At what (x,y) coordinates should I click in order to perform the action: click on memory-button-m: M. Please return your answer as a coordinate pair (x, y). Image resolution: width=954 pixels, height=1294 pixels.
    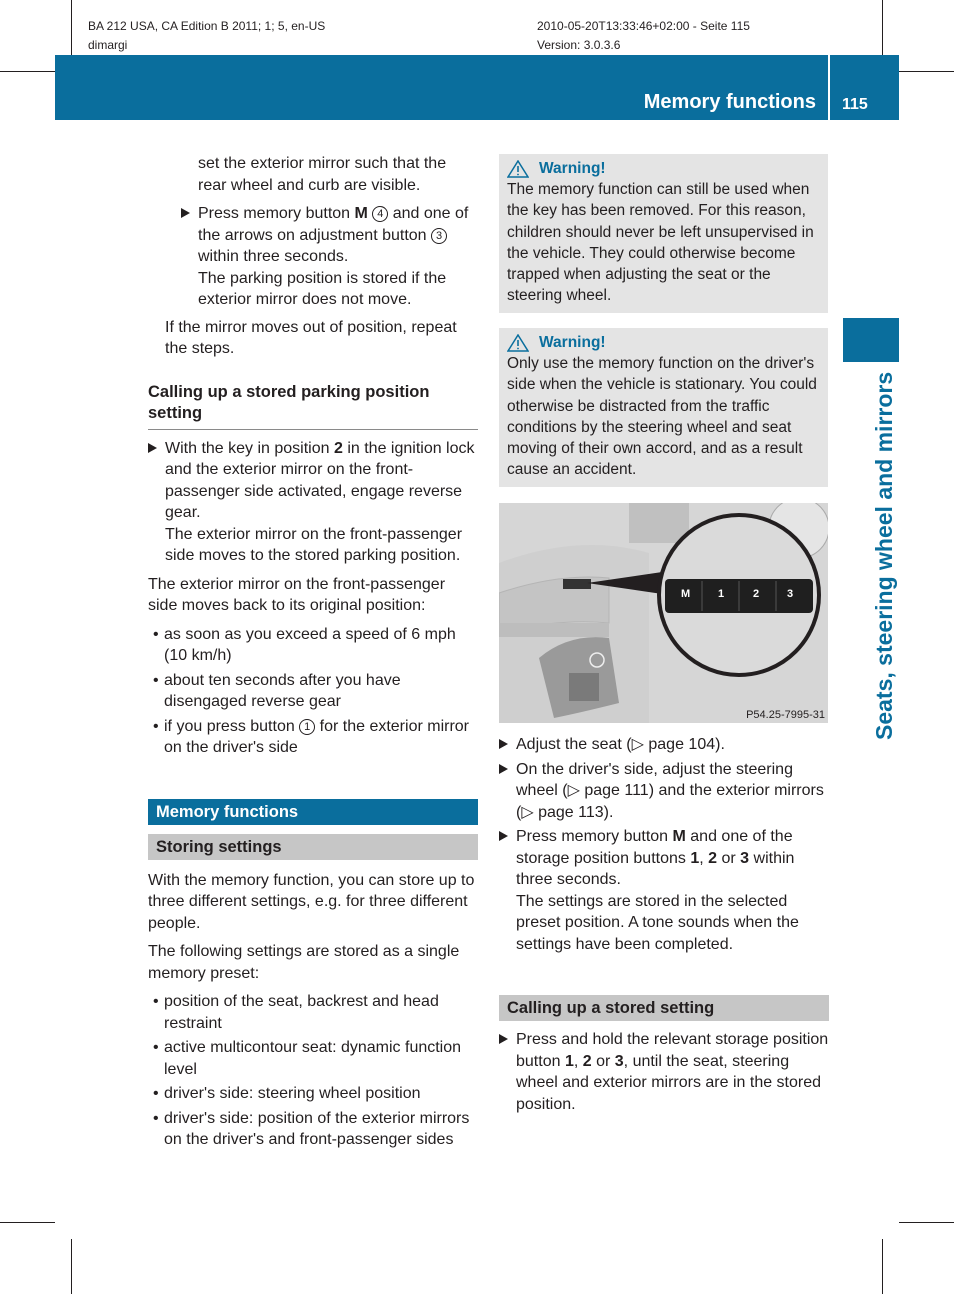
    Looking at the image, I should click on (686, 594).